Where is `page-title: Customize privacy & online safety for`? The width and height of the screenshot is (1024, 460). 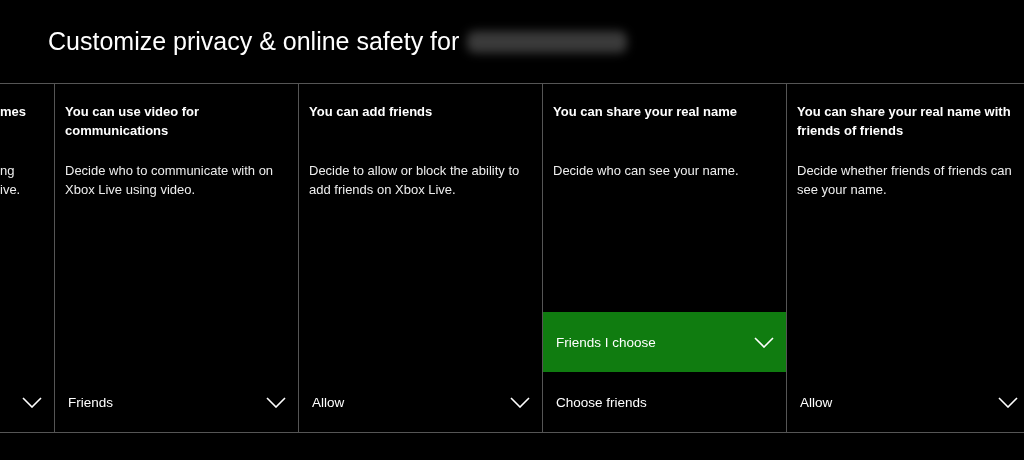
page-title: Customize privacy & online safety for is located at coordinates (254, 41).